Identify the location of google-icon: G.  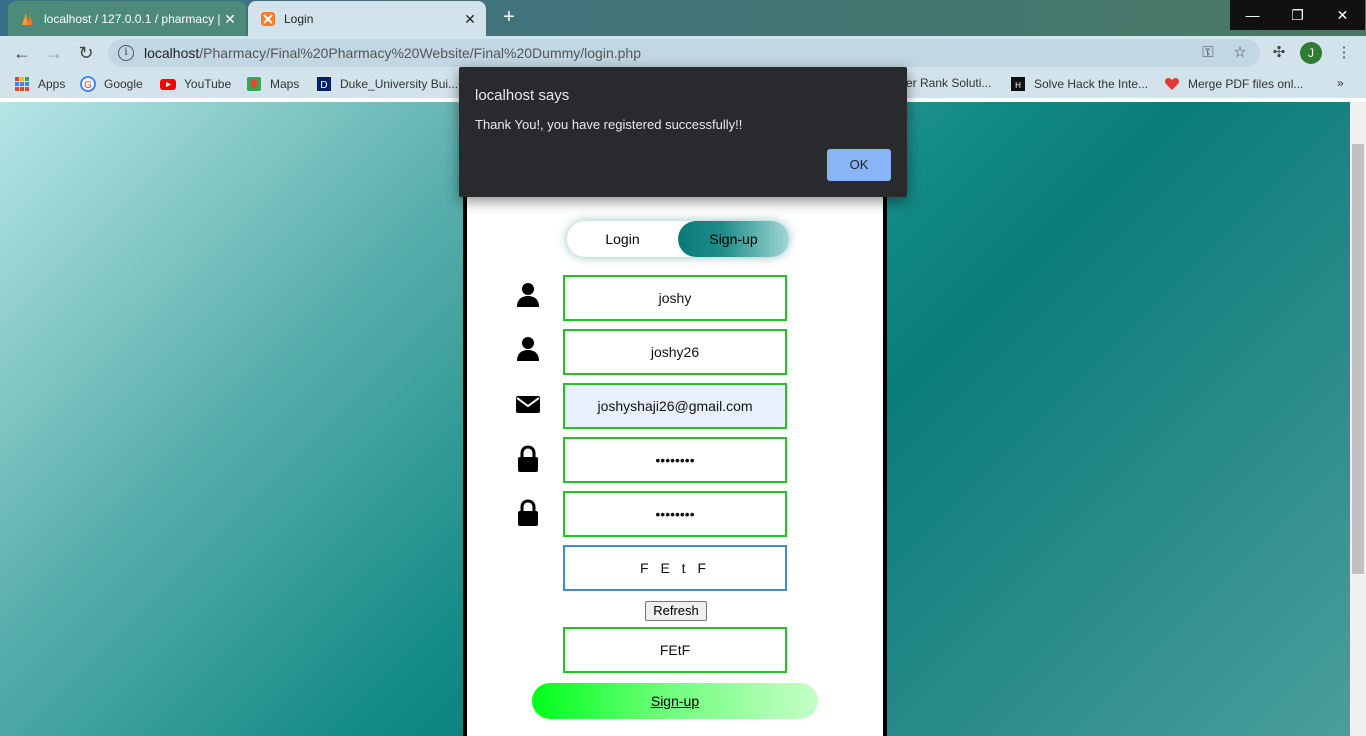
(88, 84).